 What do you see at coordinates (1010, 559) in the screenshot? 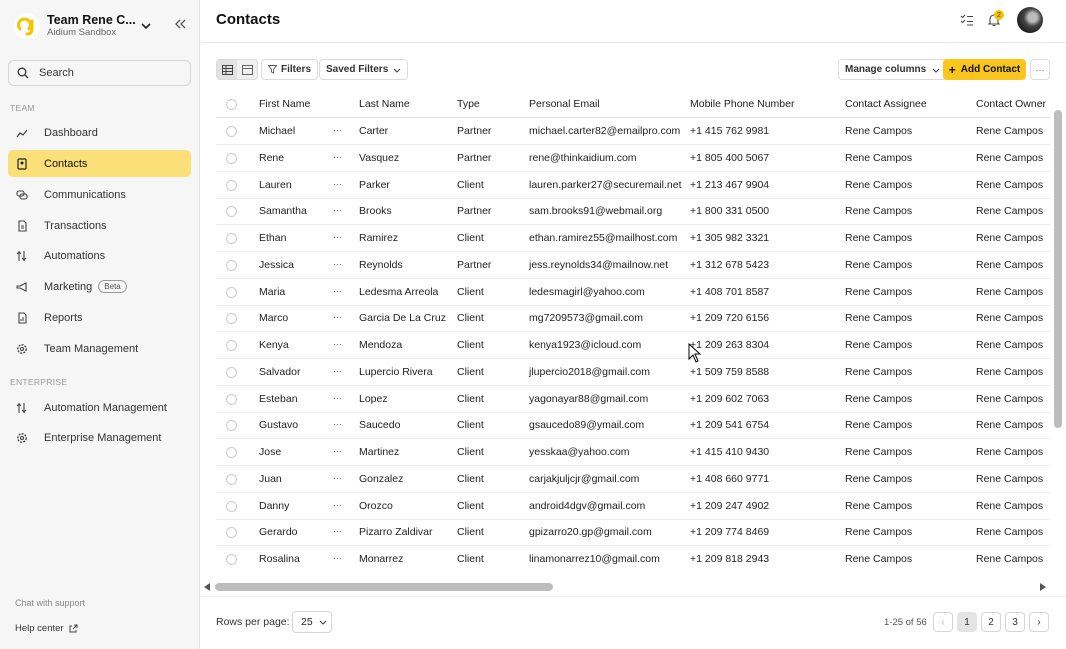
I see `cell-contact-owner: Rene Campos` at bounding box center [1010, 559].